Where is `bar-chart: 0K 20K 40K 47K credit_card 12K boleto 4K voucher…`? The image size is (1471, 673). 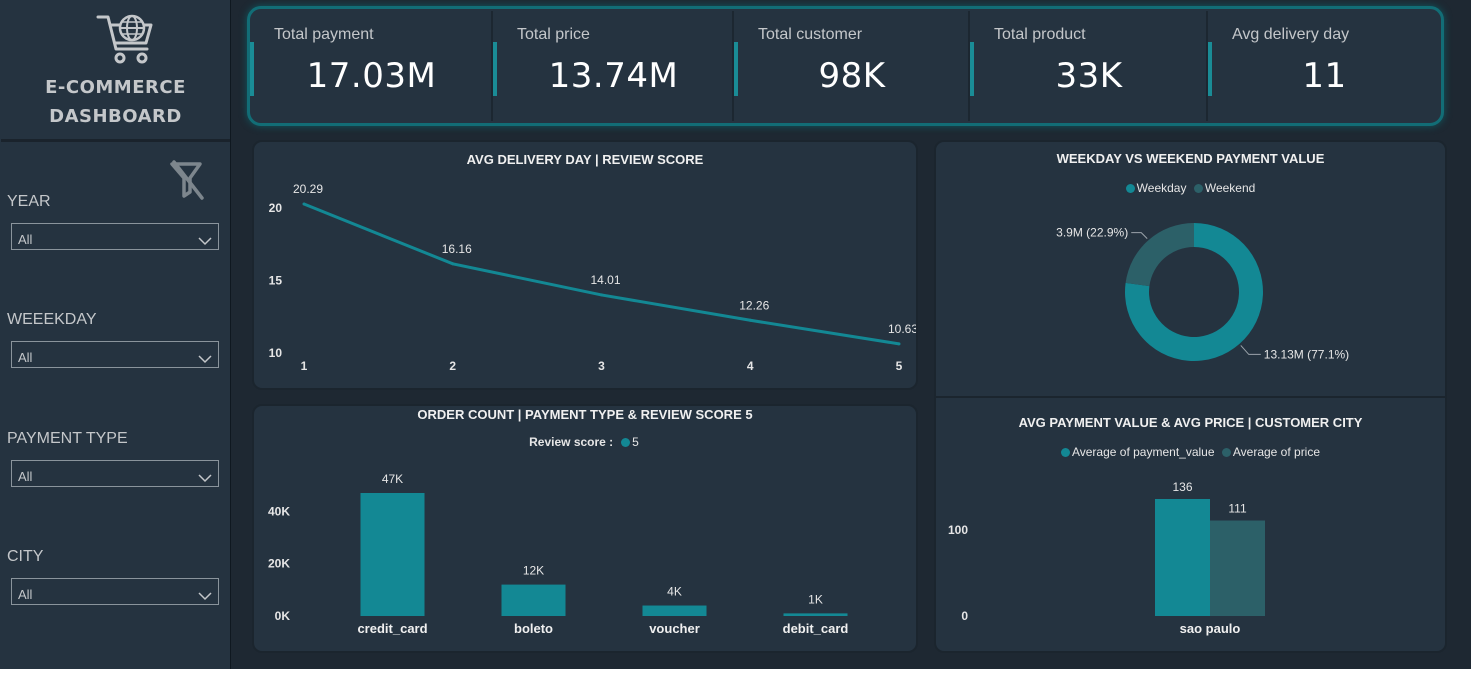
bar-chart: 0K 20K 40K 47K credit_card 12K boleto 4K voucher… is located at coordinates (558, 554).